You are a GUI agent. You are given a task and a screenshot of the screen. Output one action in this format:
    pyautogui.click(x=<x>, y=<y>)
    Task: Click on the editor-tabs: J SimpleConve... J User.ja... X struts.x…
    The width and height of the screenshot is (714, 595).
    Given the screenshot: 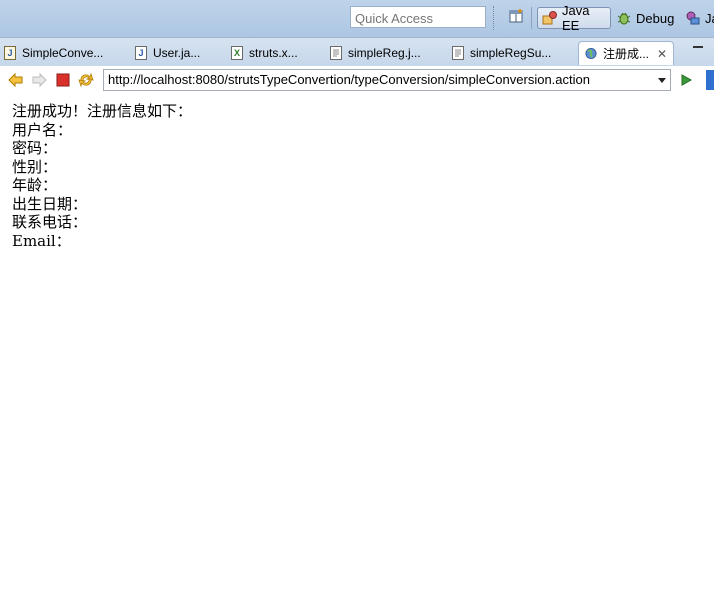 What is the action you would take?
    pyautogui.click(x=357, y=52)
    